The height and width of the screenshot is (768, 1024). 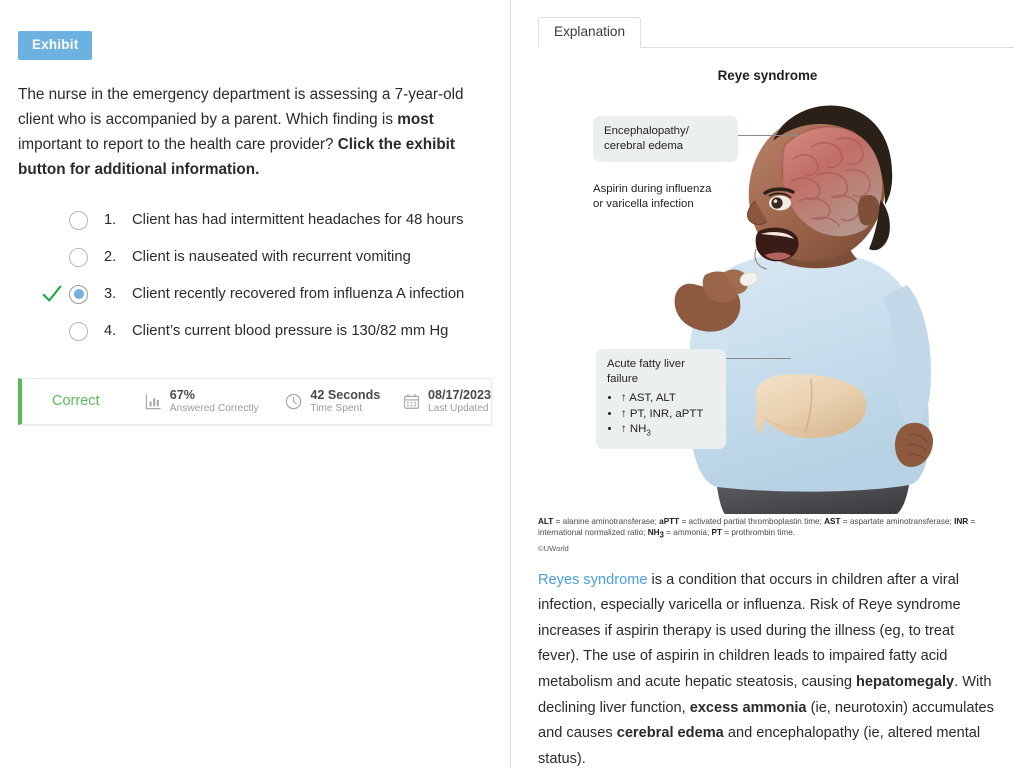 What do you see at coordinates (748, 707) in the screenshot?
I see `p1-bold-excess-ammonia: excess ammonia` at bounding box center [748, 707].